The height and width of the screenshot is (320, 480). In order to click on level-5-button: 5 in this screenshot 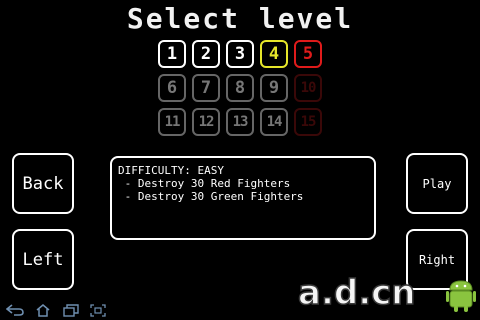, I will do `click(308, 54)`.